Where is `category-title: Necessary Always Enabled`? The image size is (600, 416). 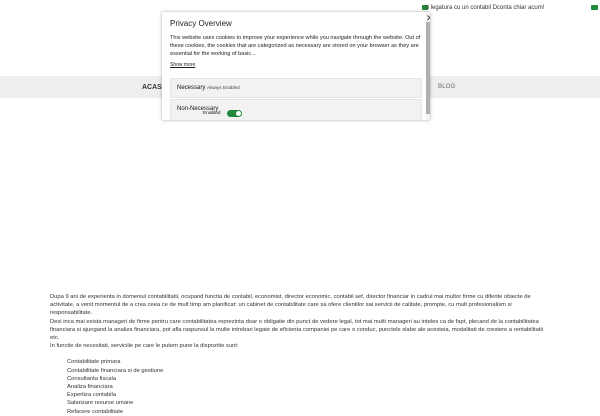
category-title: Necessary Always Enabled is located at coordinates (208, 88).